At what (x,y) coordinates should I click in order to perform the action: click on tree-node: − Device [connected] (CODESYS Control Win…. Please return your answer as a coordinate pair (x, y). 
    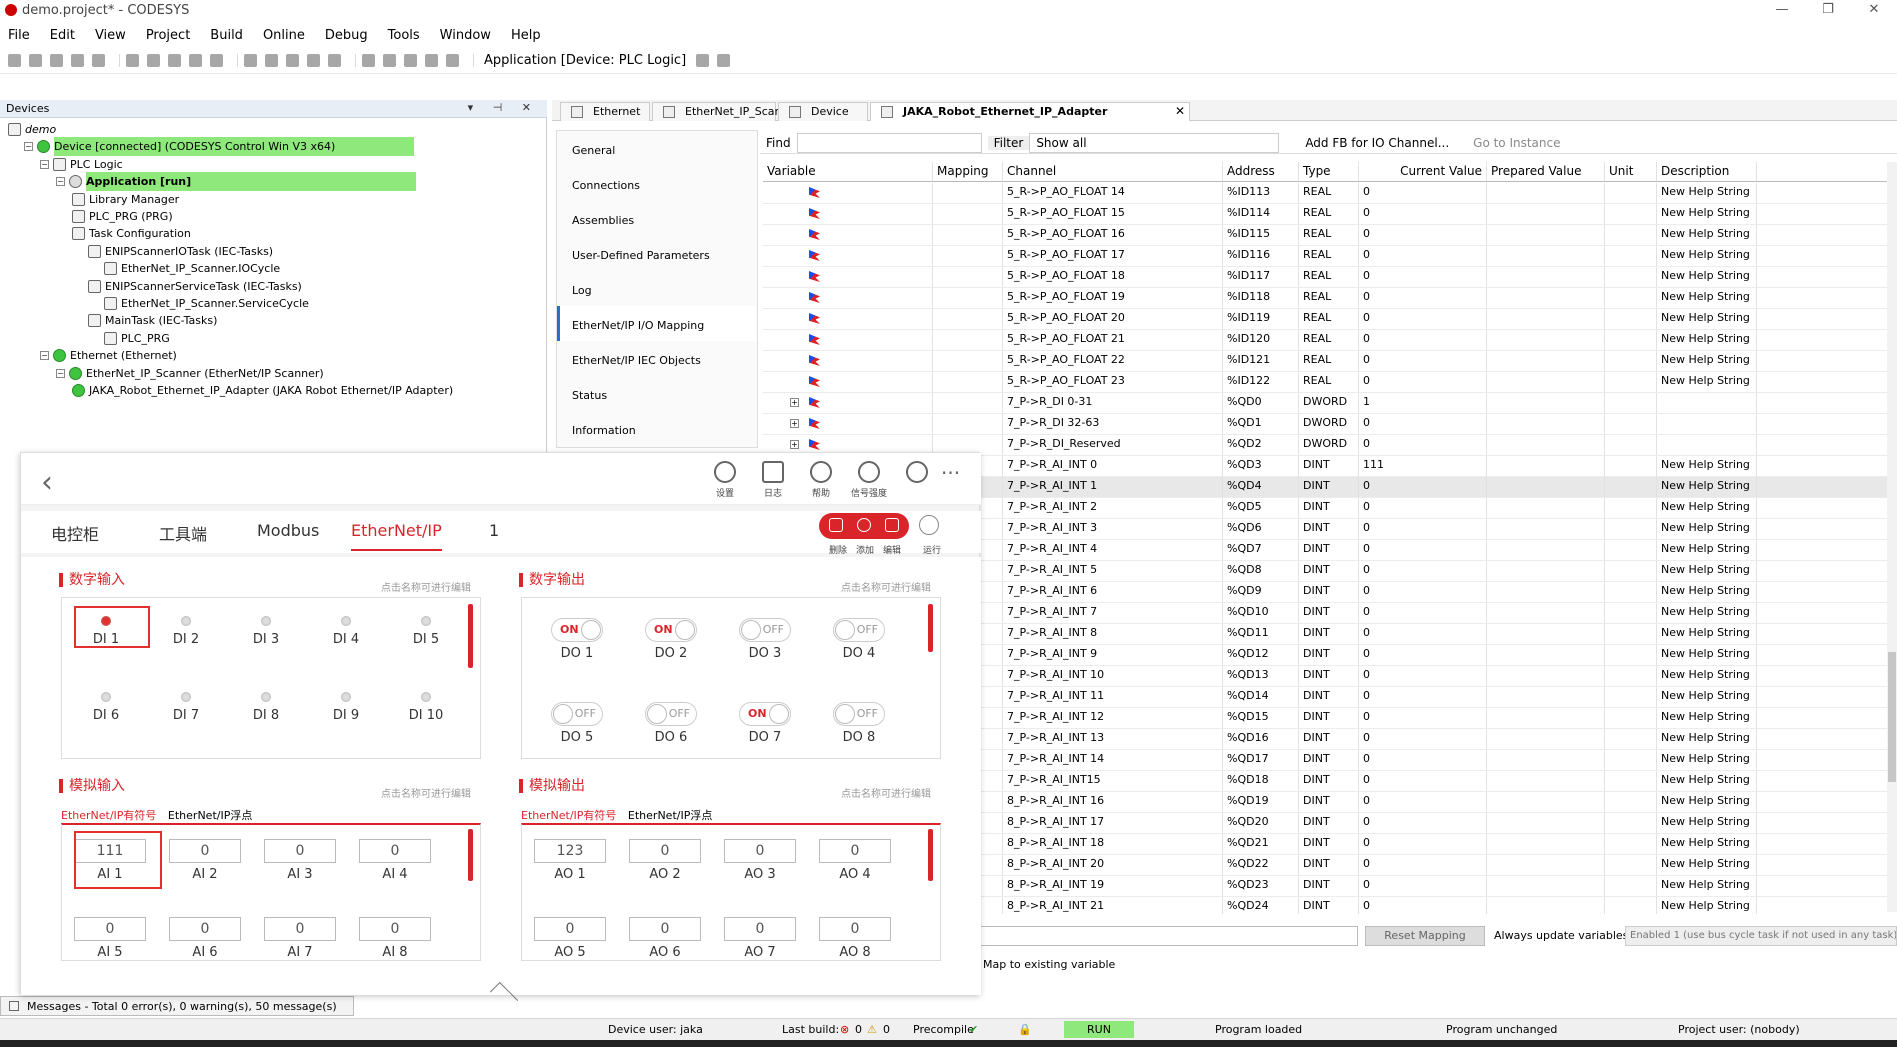
    Looking at the image, I should click on (219, 147).